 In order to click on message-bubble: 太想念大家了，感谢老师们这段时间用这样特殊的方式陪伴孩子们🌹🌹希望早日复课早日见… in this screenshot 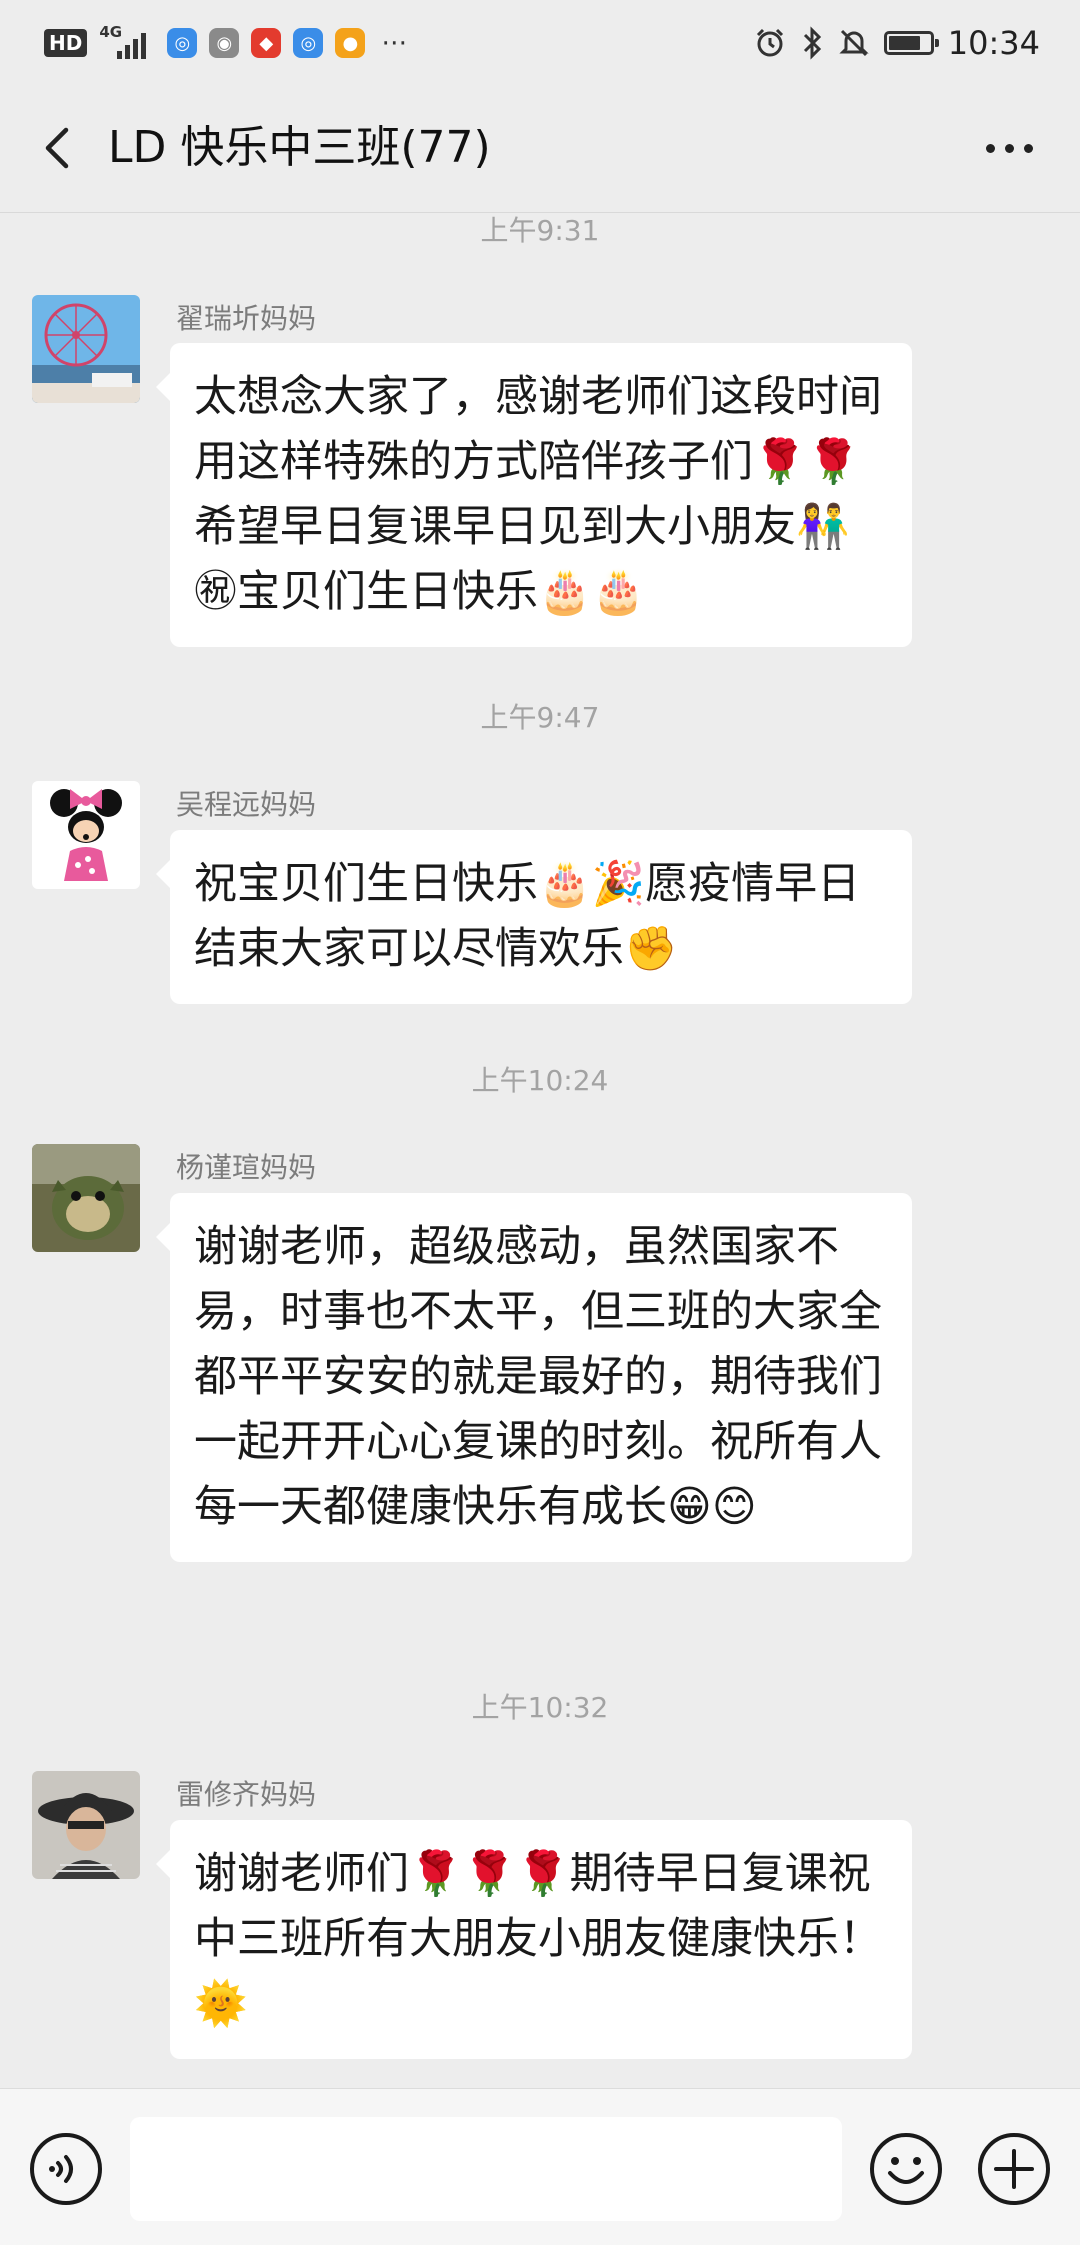, I will do `click(534, 495)`.